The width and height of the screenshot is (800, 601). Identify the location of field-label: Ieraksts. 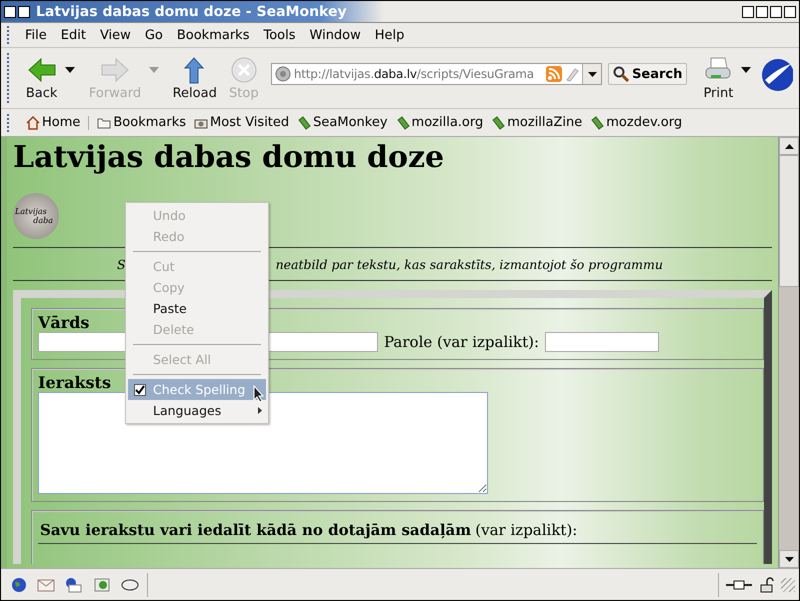
(74, 382).